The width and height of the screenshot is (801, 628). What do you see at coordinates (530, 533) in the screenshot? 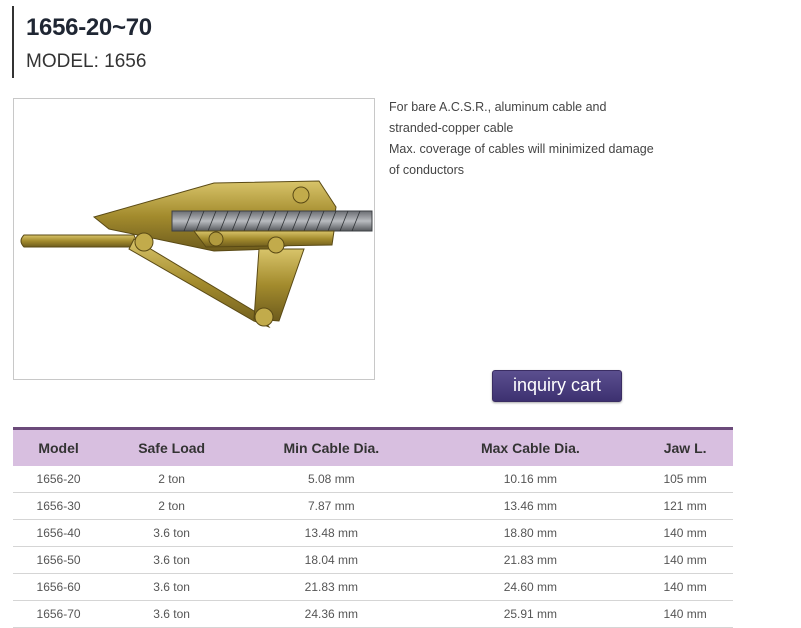
I see `cell-max-dia: 18.80 mm` at bounding box center [530, 533].